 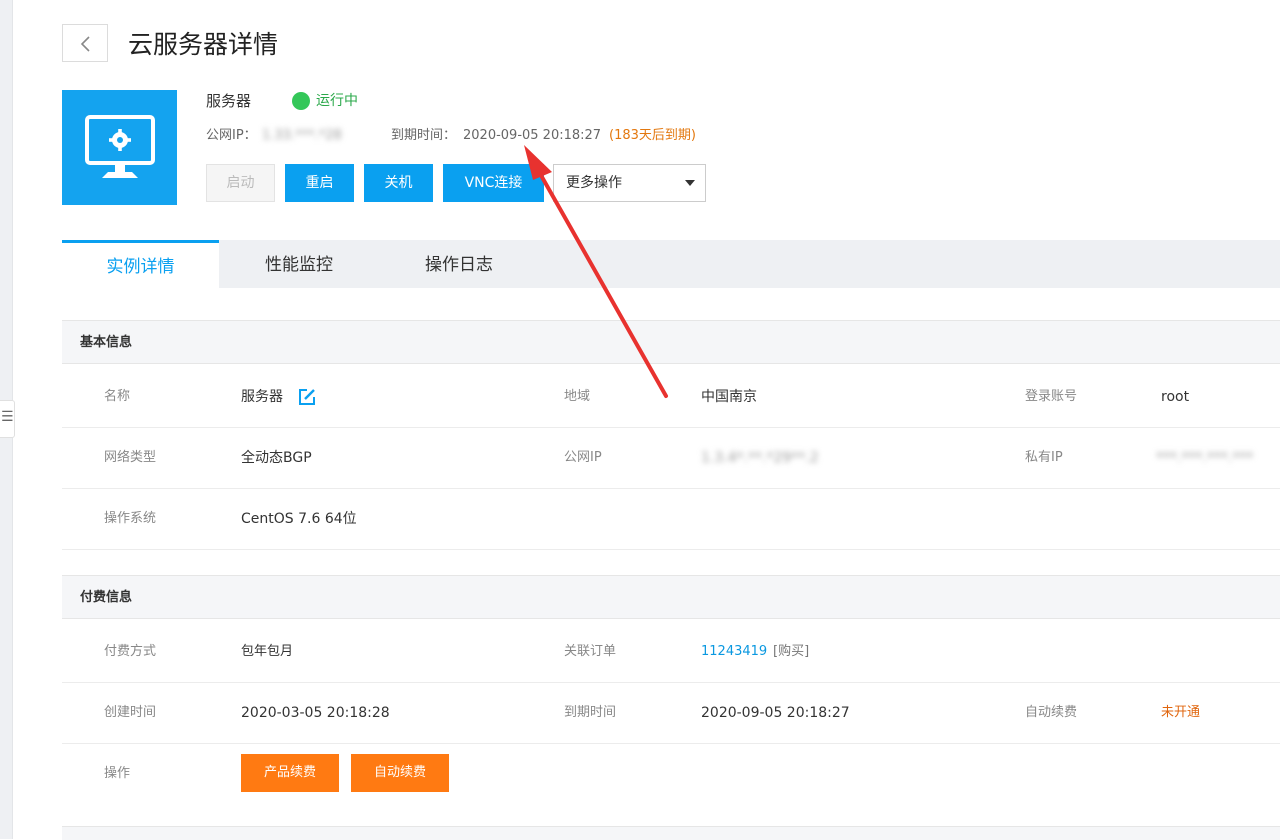 What do you see at coordinates (130, 518) in the screenshot?
I see `os-label: 操作系统` at bounding box center [130, 518].